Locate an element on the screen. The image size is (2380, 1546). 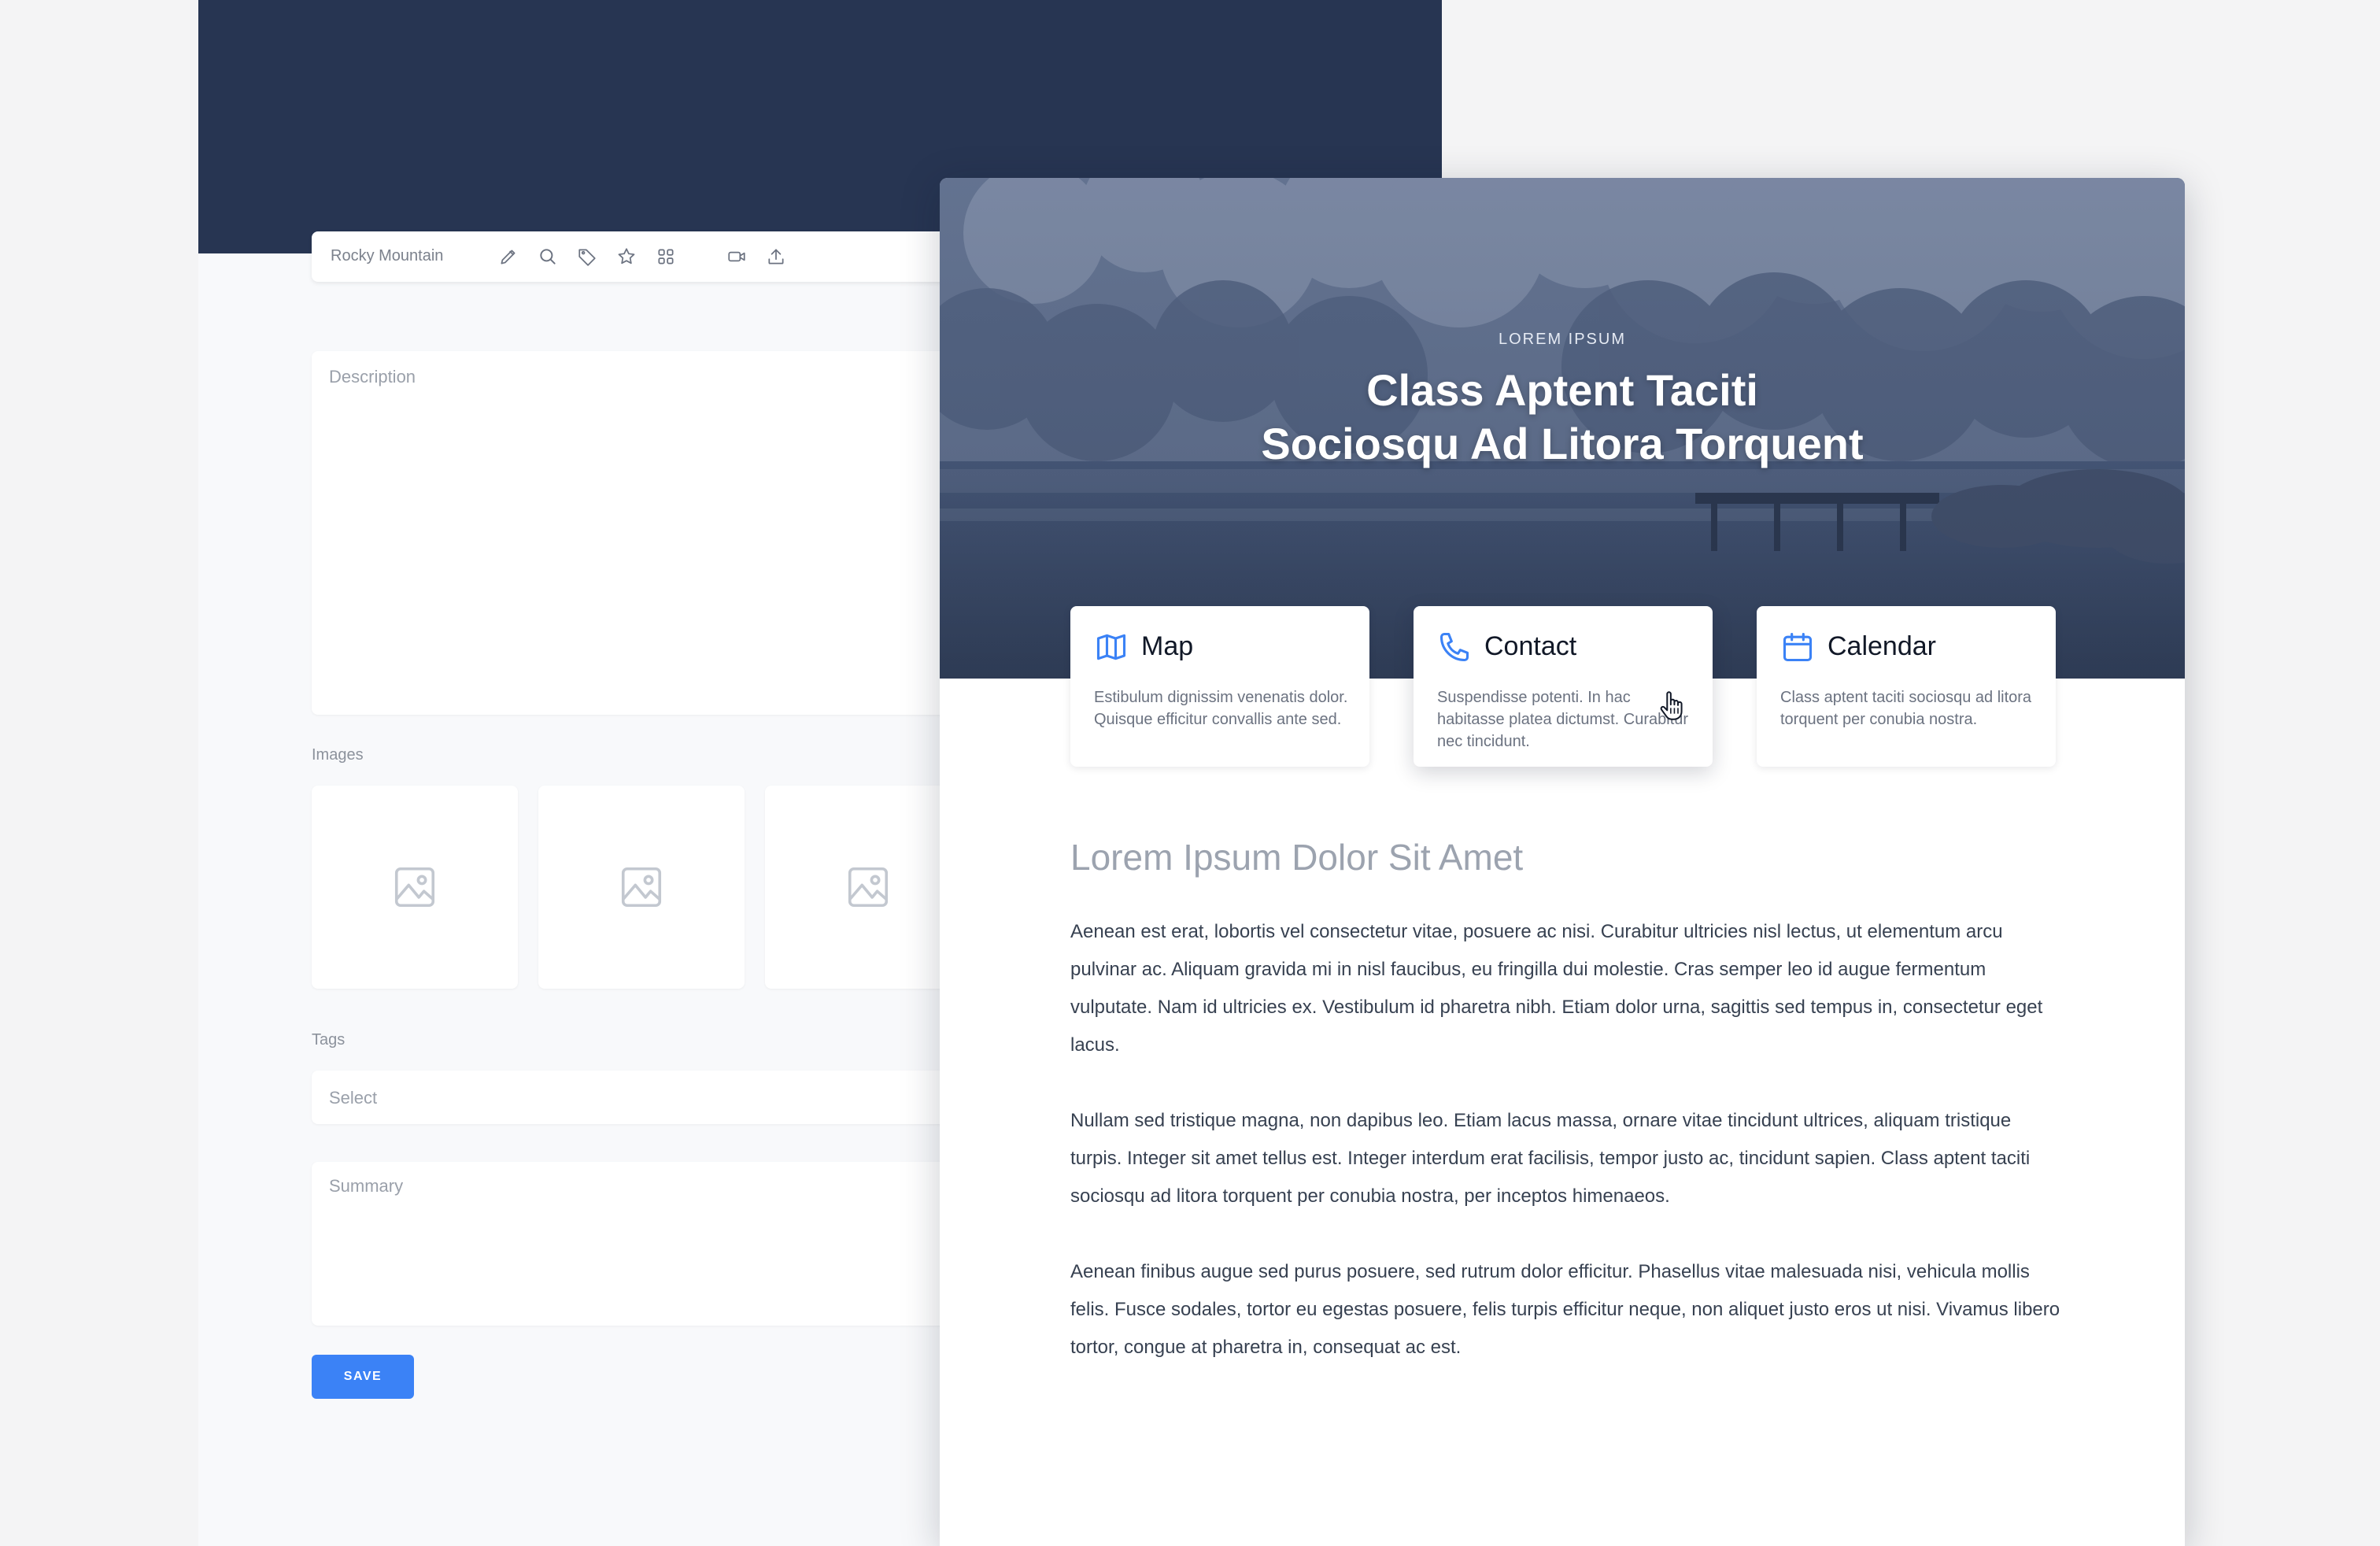
grid-icon is located at coordinates (666, 257).